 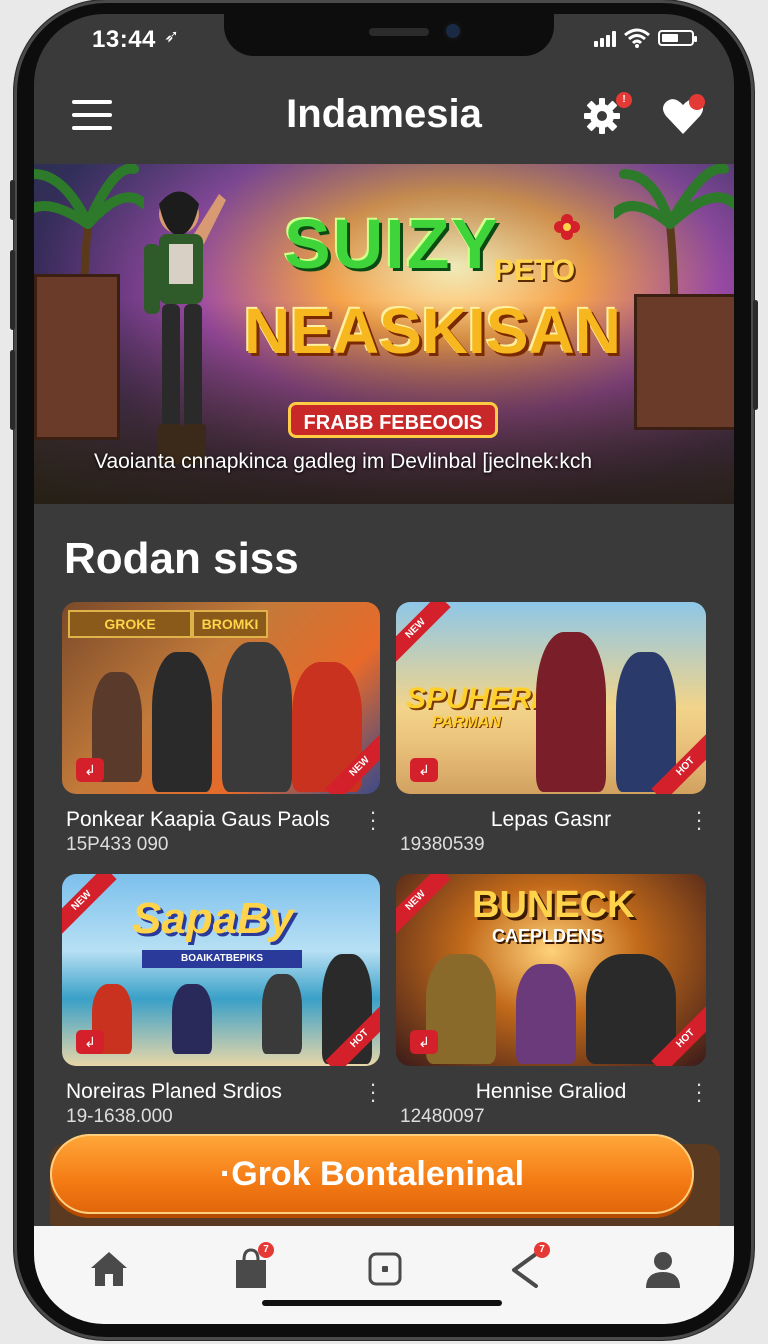 I want to click on game-count: 19380539, so click(x=442, y=844).